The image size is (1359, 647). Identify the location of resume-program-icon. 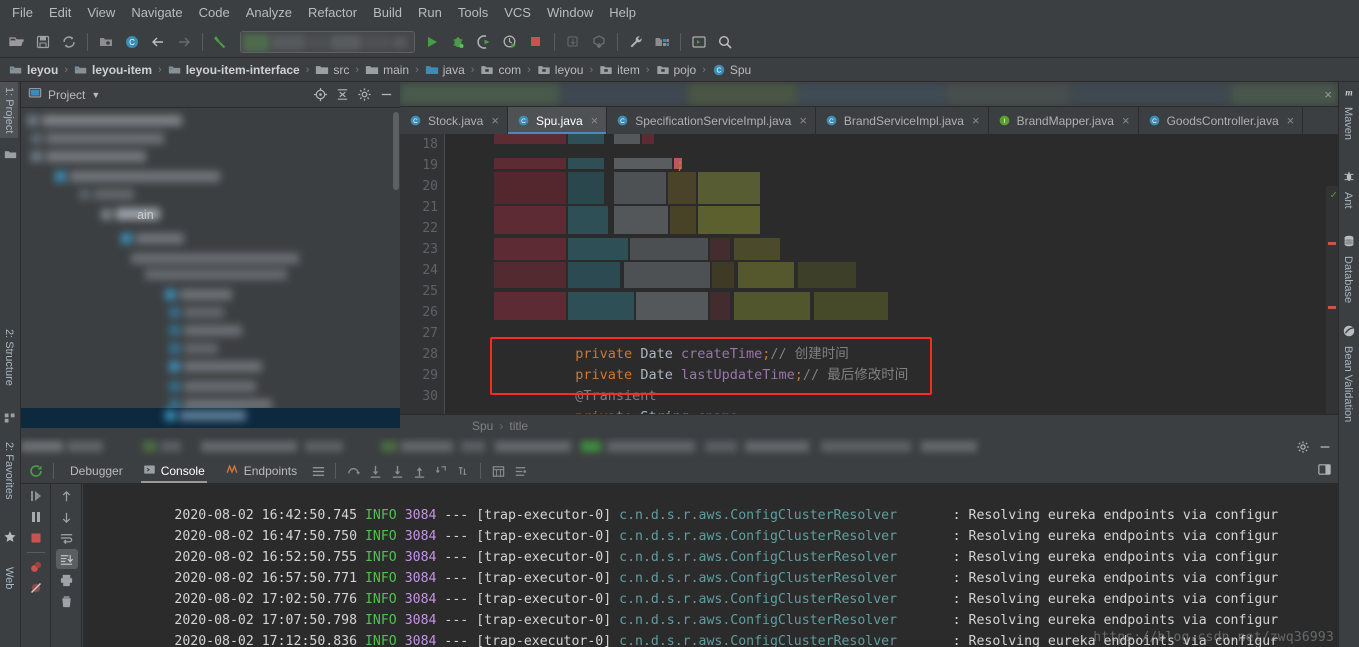
(36, 496).